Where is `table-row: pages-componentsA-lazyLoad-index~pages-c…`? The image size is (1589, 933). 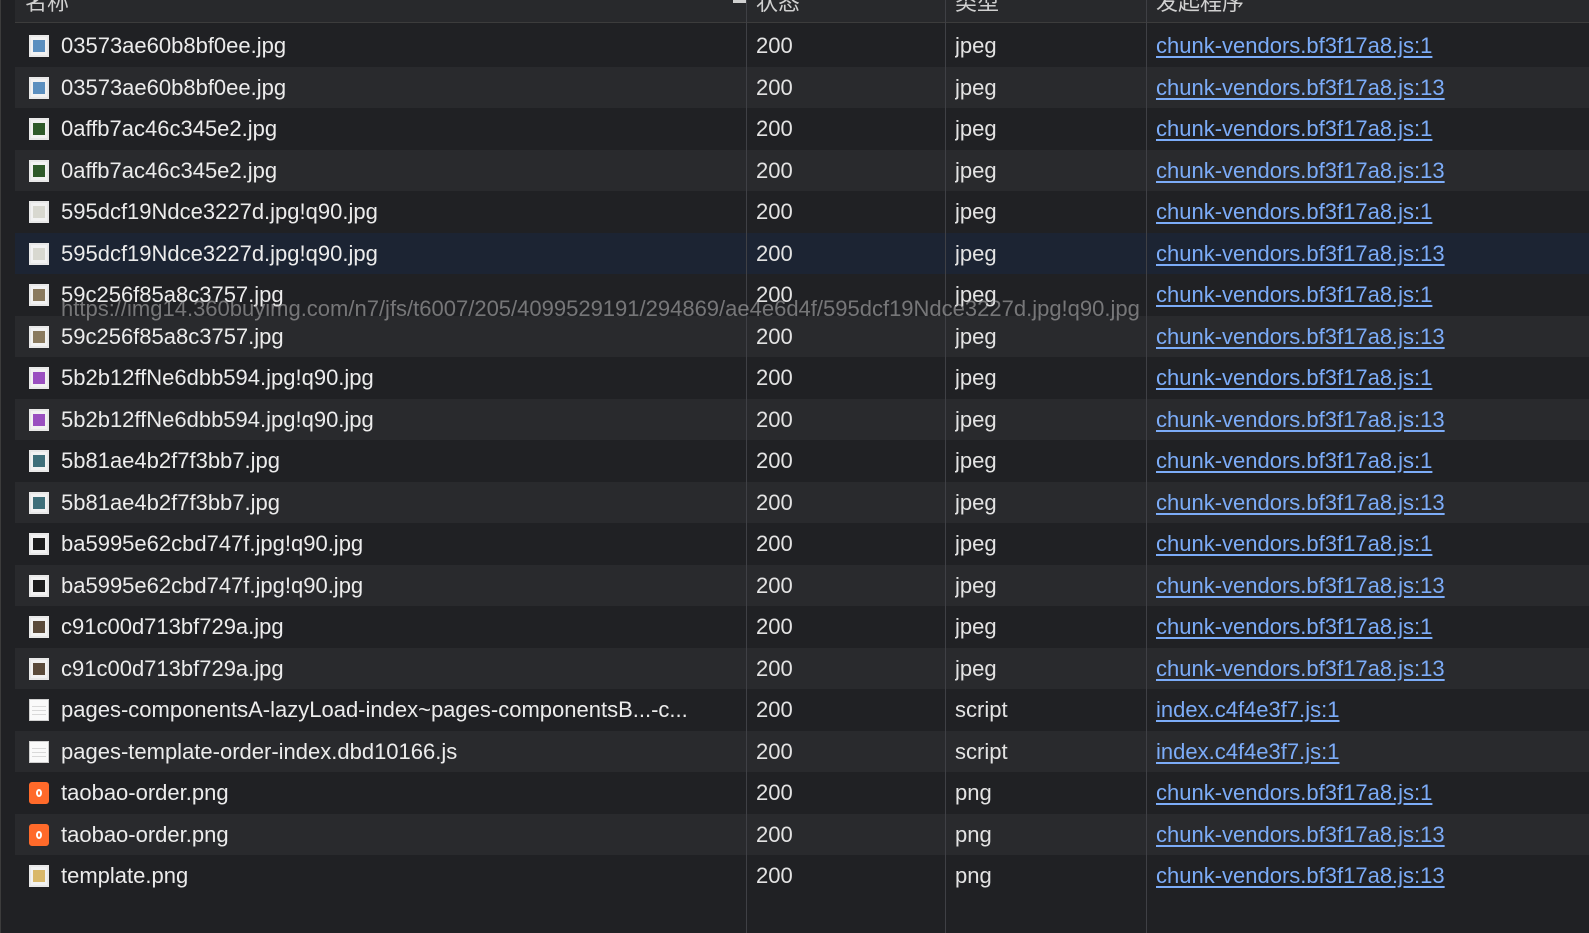 table-row: pages-componentsA-lazyLoad-index~pages-c… is located at coordinates (802, 710).